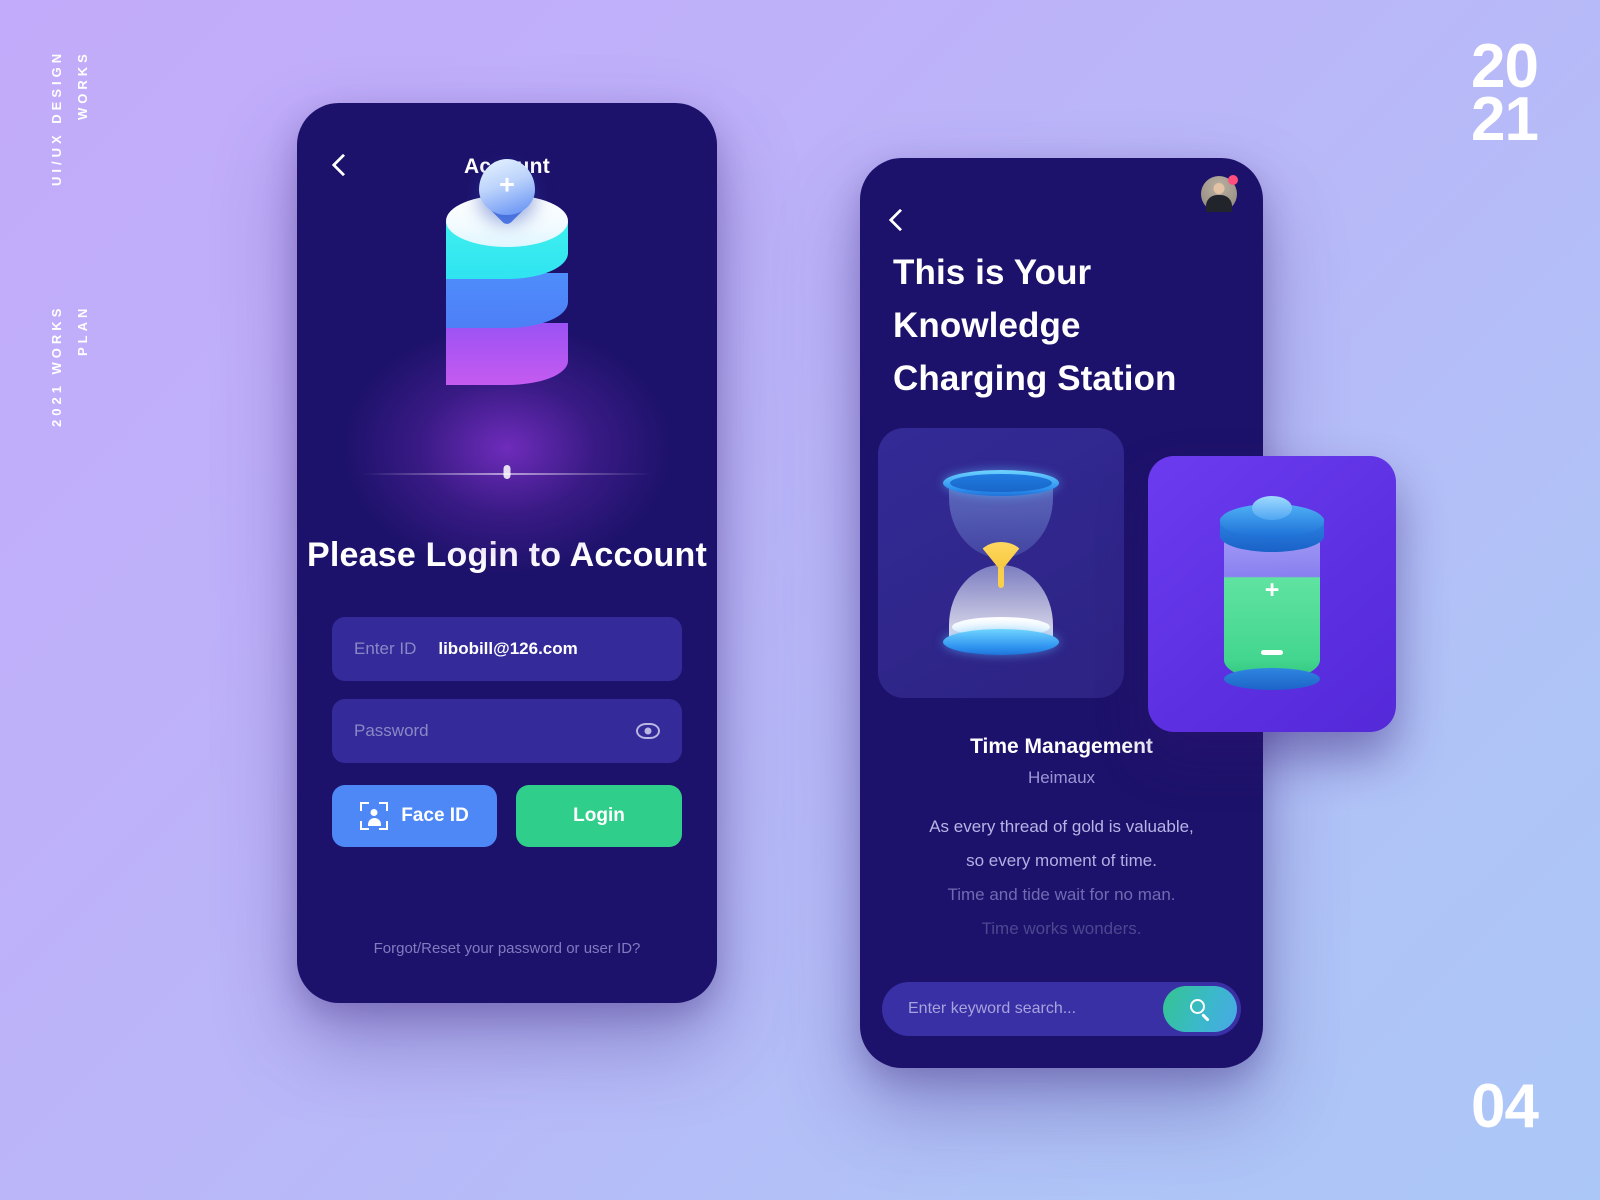  What do you see at coordinates (507, 184) in the screenshot?
I see `pin-plus-label: +` at bounding box center [507, 184].